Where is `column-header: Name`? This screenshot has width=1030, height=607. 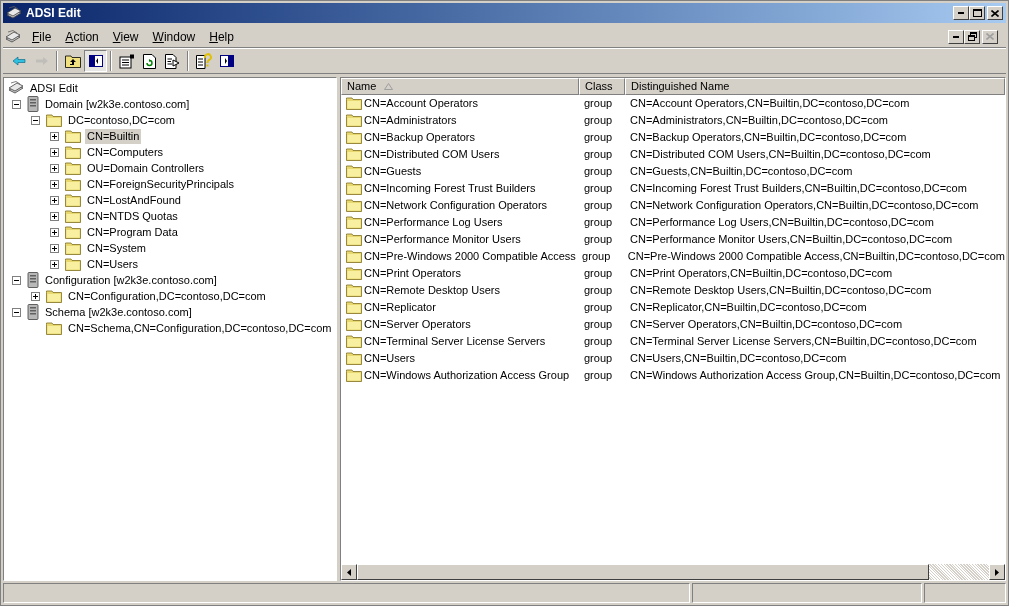 column-header: Name is located at coordinates (460, 86).